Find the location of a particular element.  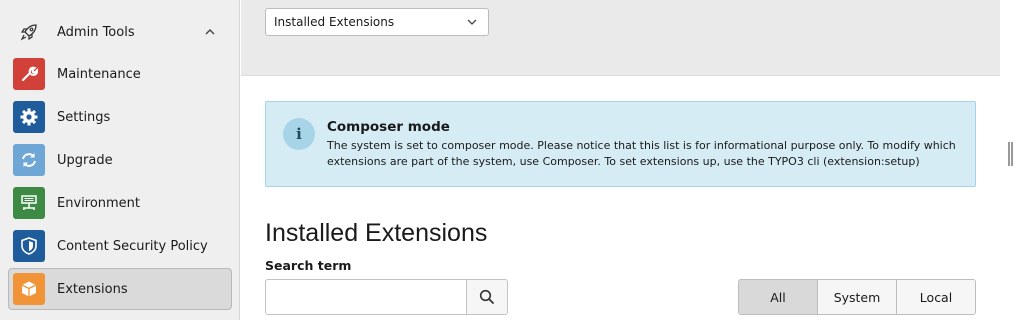

shield-icon is located at coordinates (29, 246).